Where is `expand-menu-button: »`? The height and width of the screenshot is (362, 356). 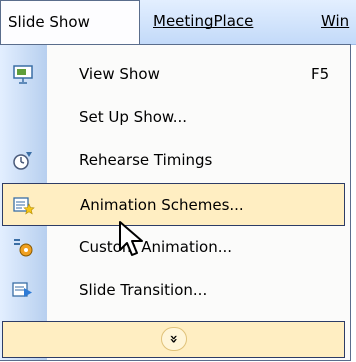 expand-menu-button: » is located at coordinates (173, 339).